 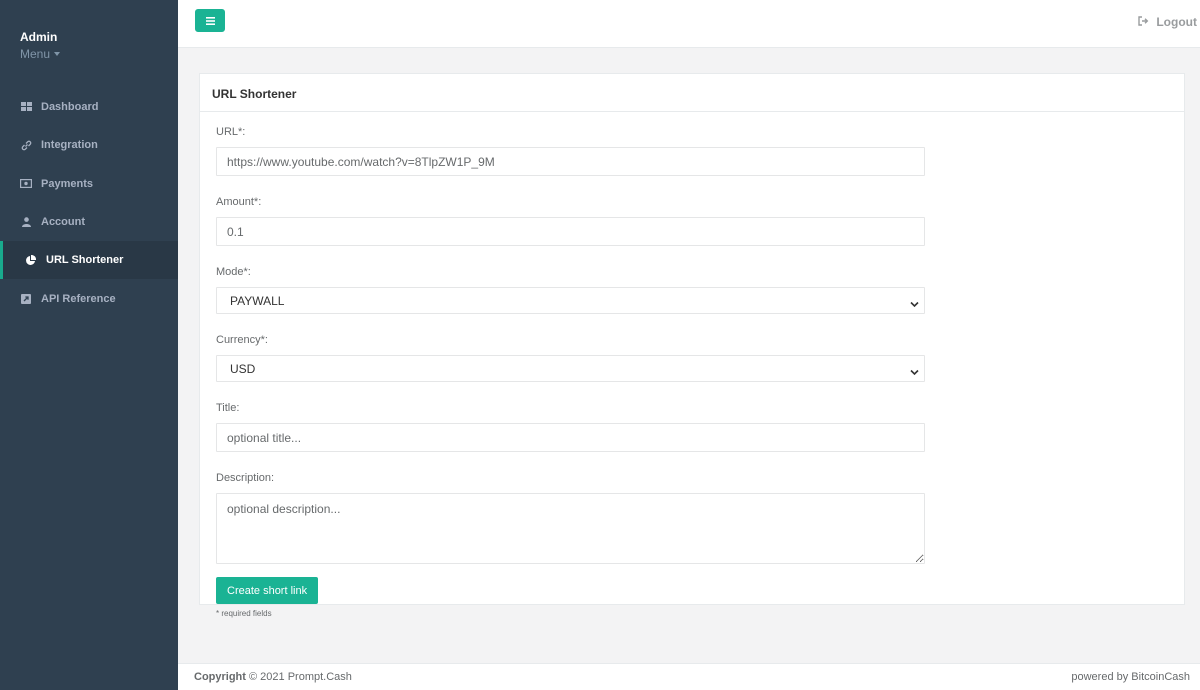 What do you see at coordinates (1130, 677) in the screenshot?
I see `powered-by: powered by BitcoinCash` at bounding box center [1130, 677].